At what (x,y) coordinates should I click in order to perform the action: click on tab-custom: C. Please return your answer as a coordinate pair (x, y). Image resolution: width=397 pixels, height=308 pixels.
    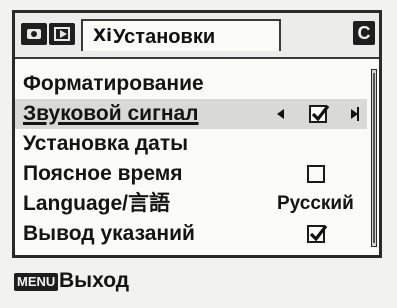
    Looking at the image, I should click on (364, 33).